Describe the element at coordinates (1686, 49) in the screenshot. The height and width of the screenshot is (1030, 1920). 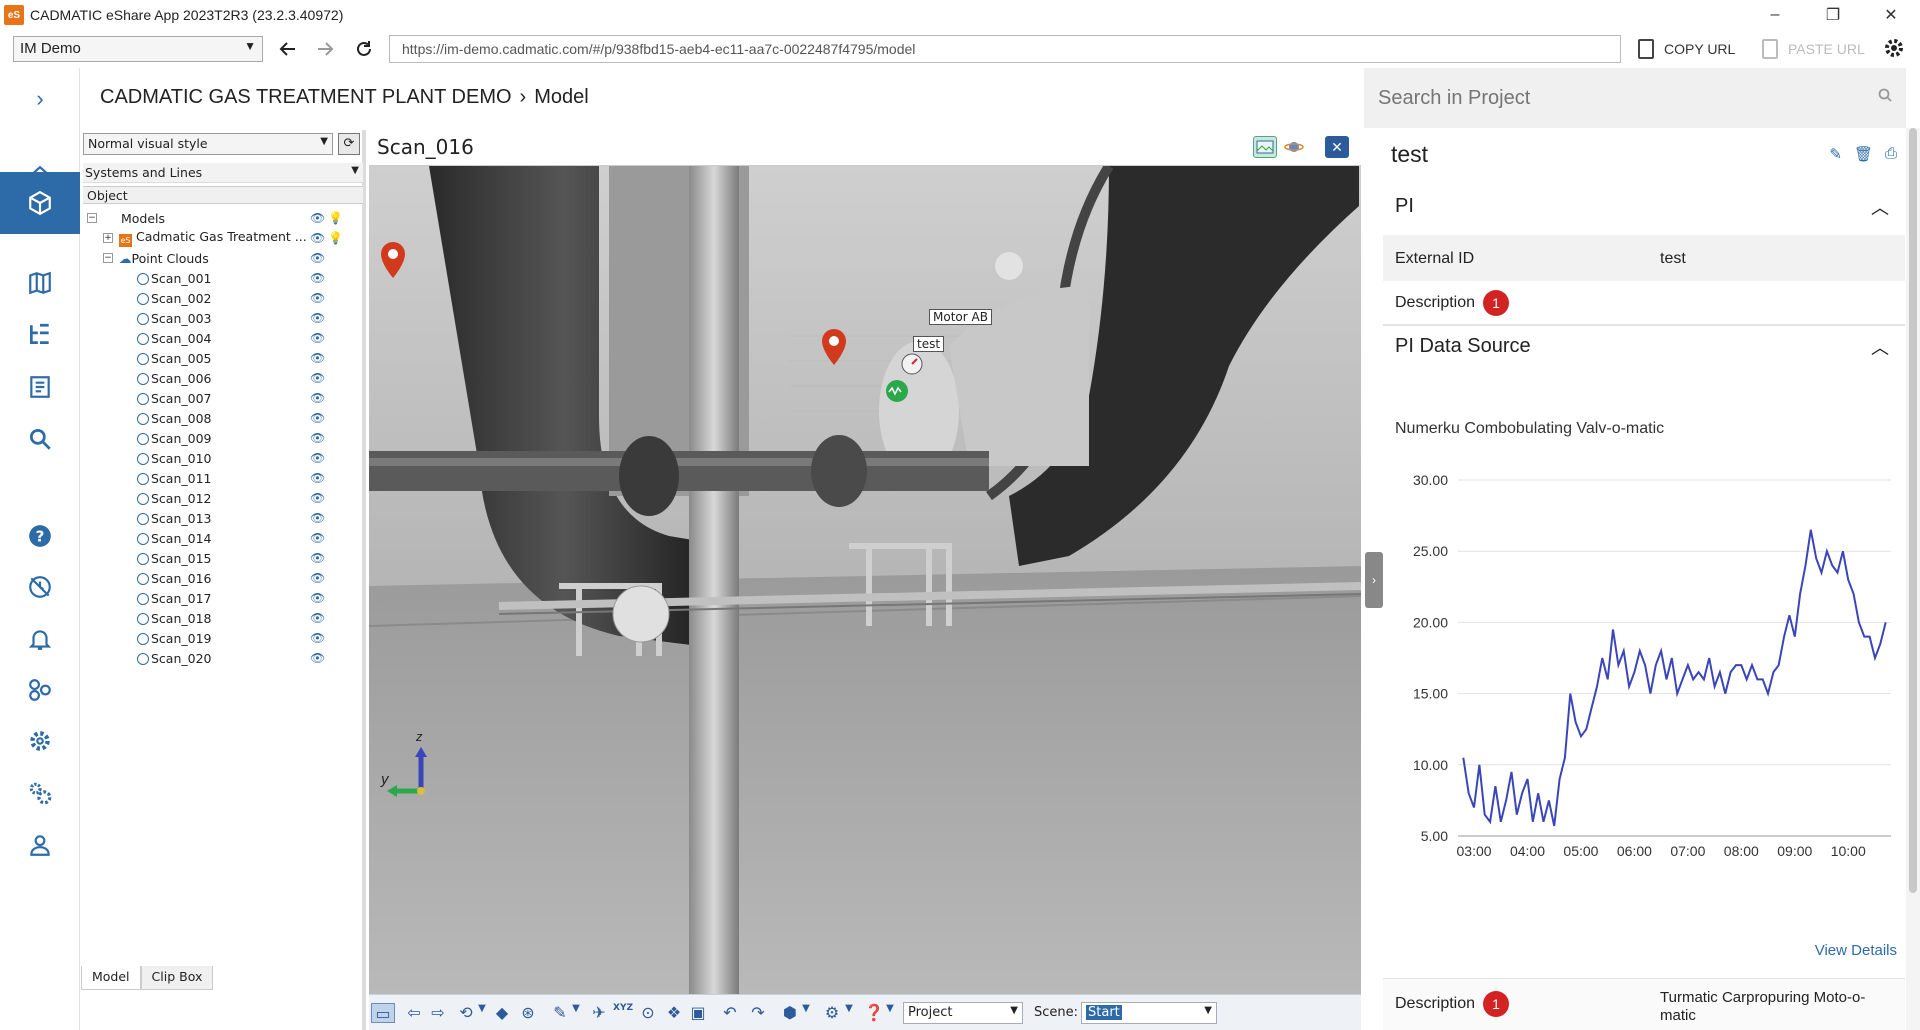
I see `copy-url-button: COPY URL` at that location.